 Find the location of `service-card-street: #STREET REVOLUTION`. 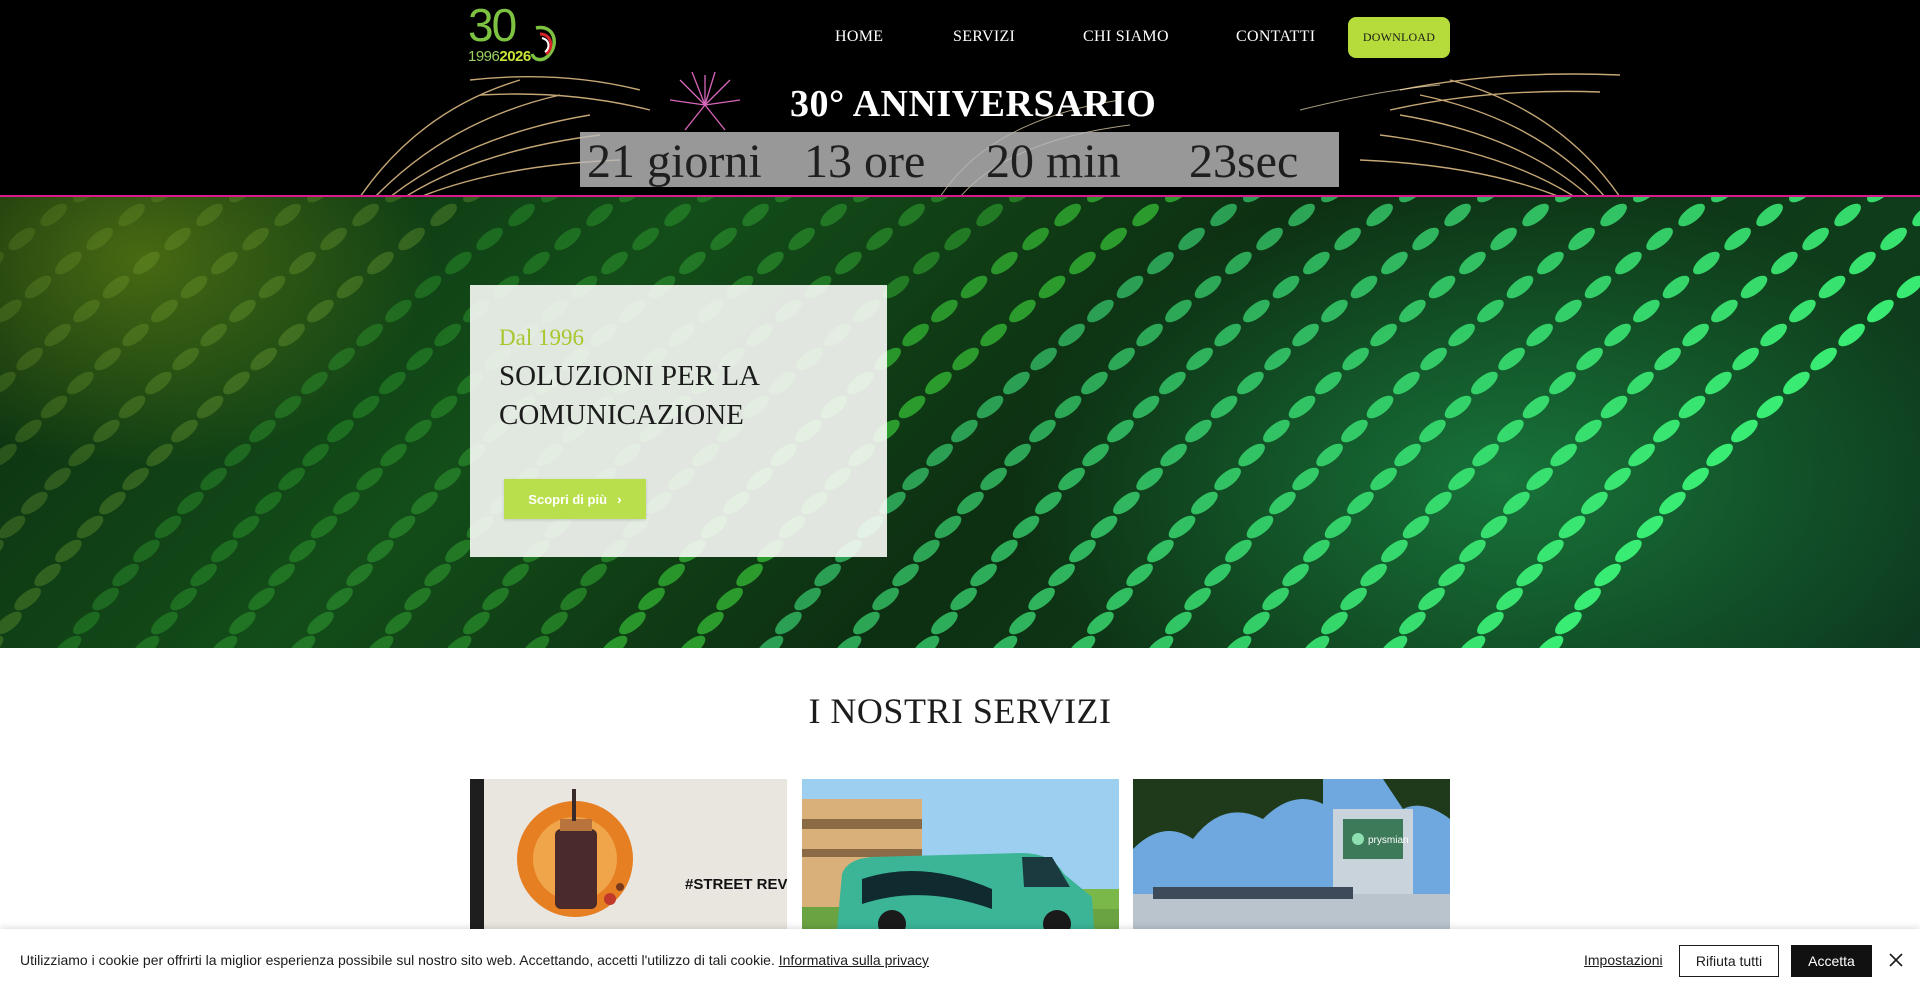

service-card-street: #STREET REVOLUTION is located at coordinates (628, 854).